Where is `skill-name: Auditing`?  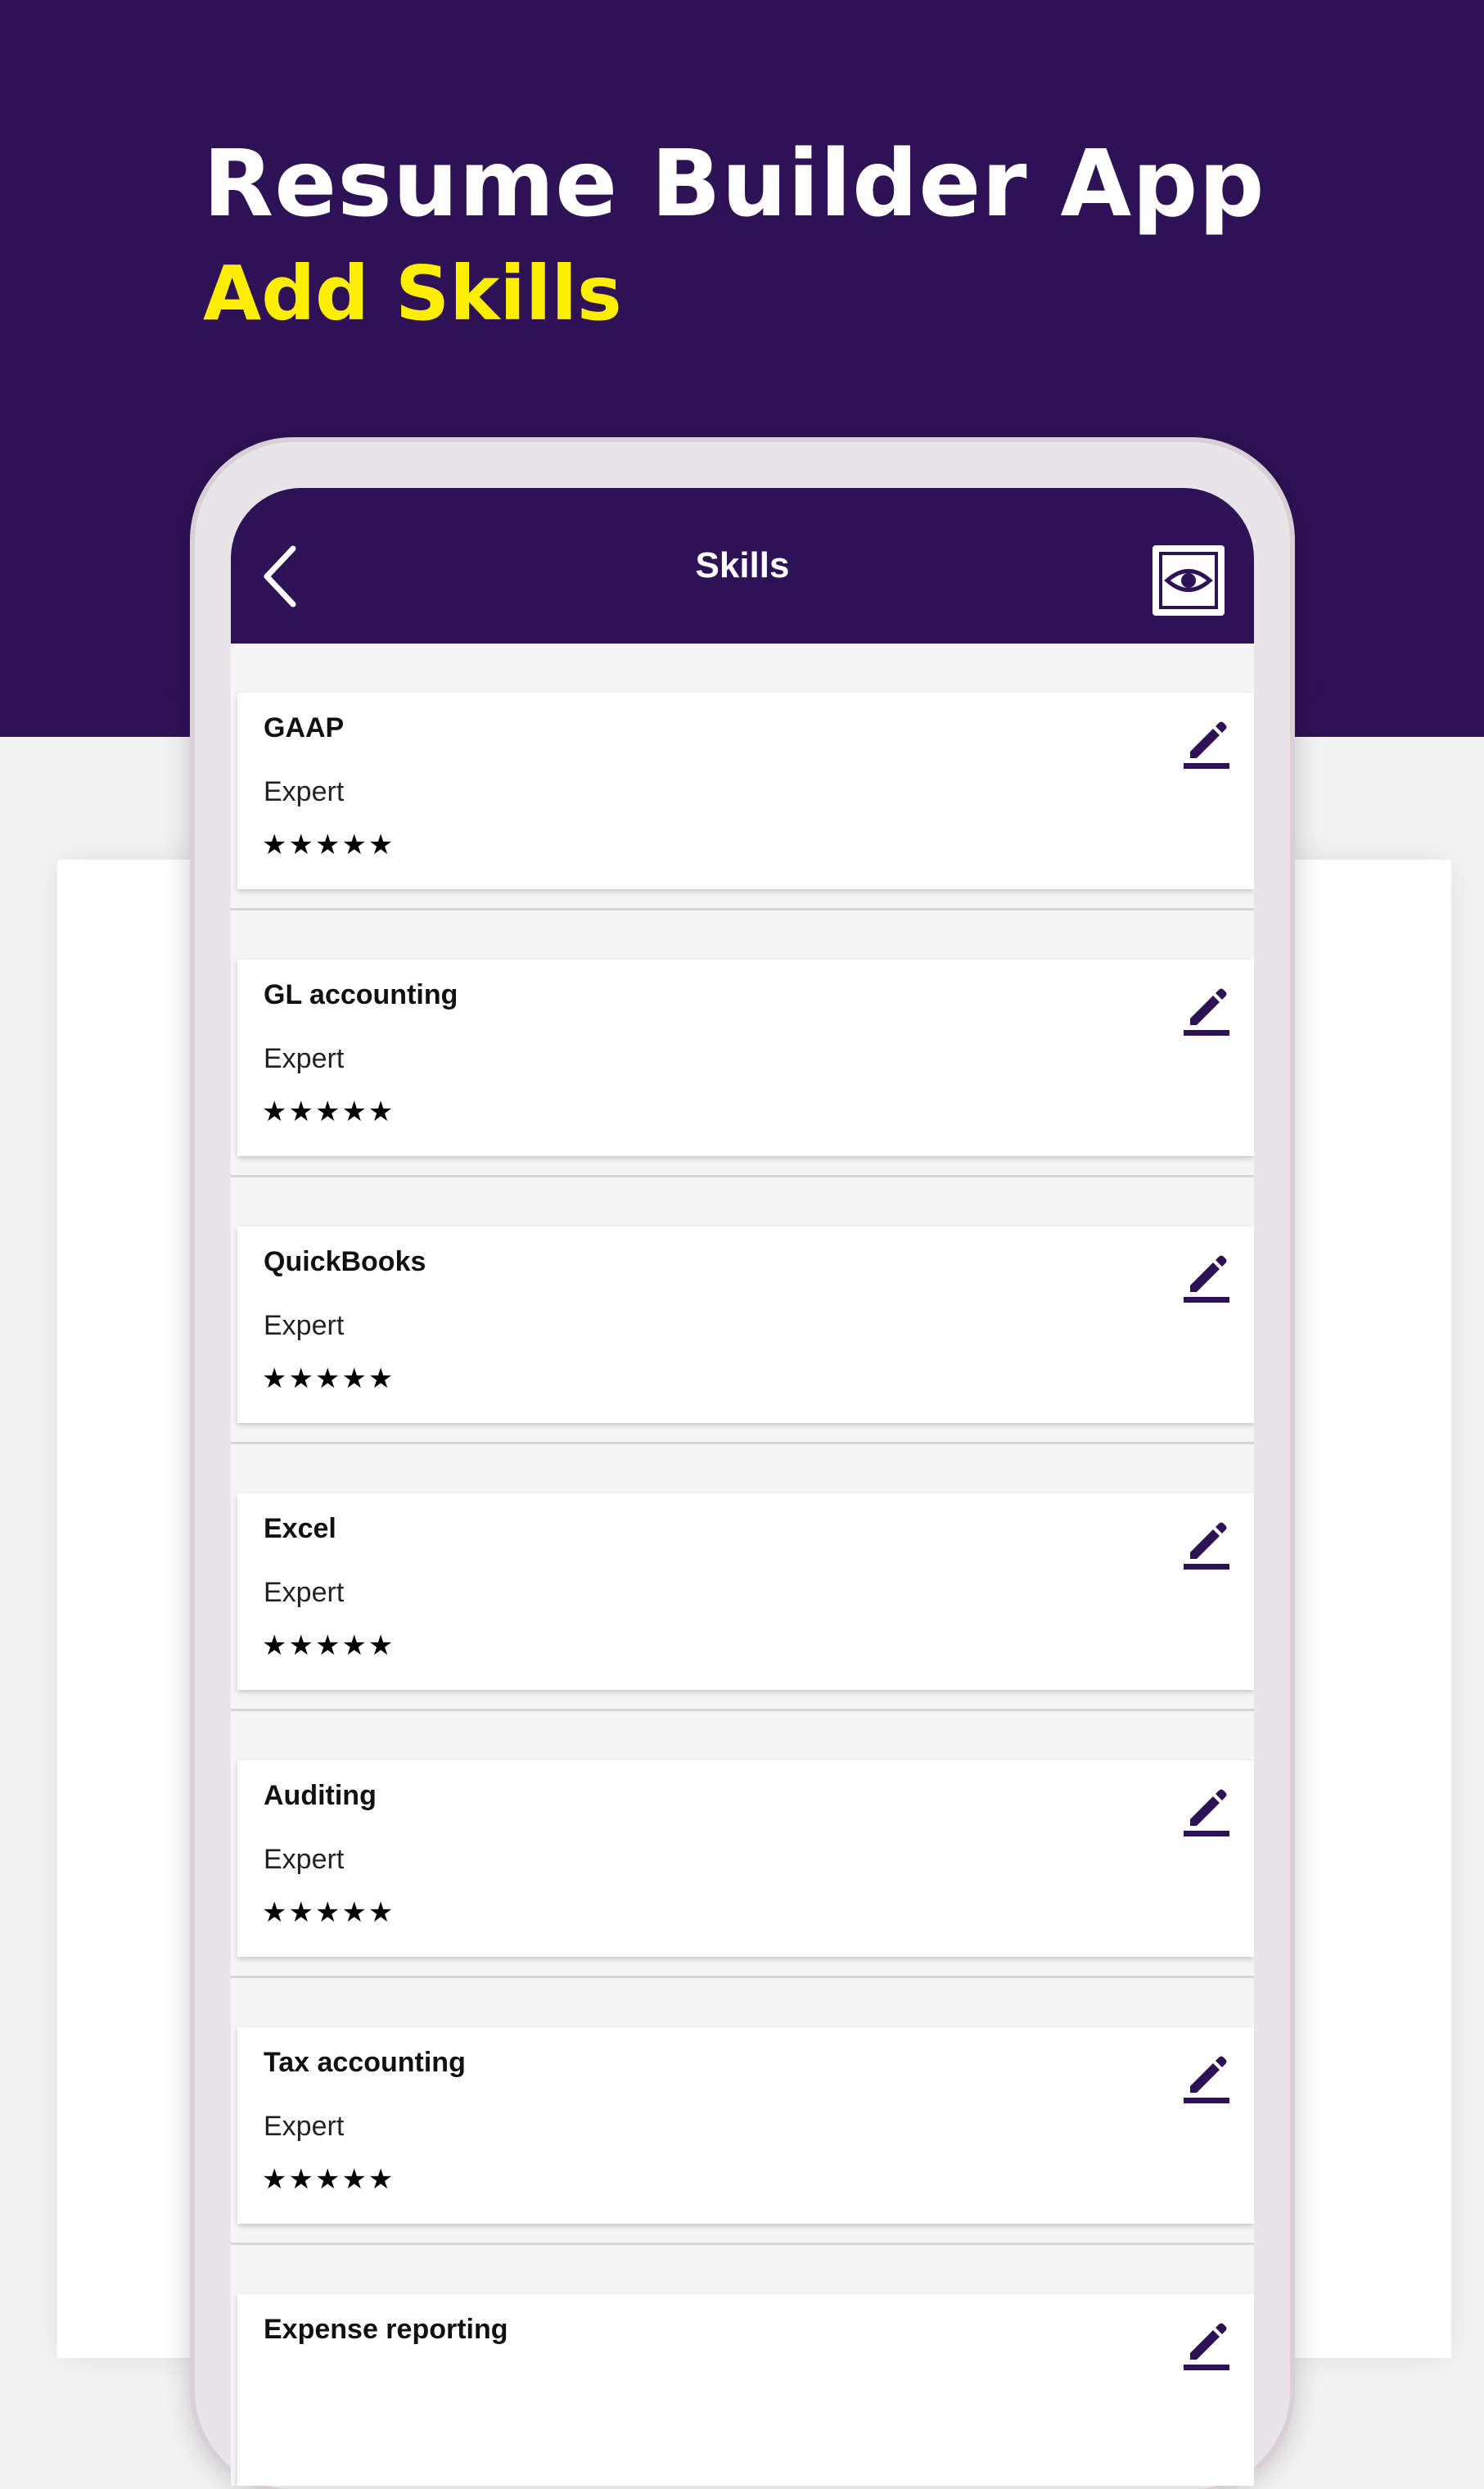 skill-name: Auditing is located at coordinates (320, 1795).